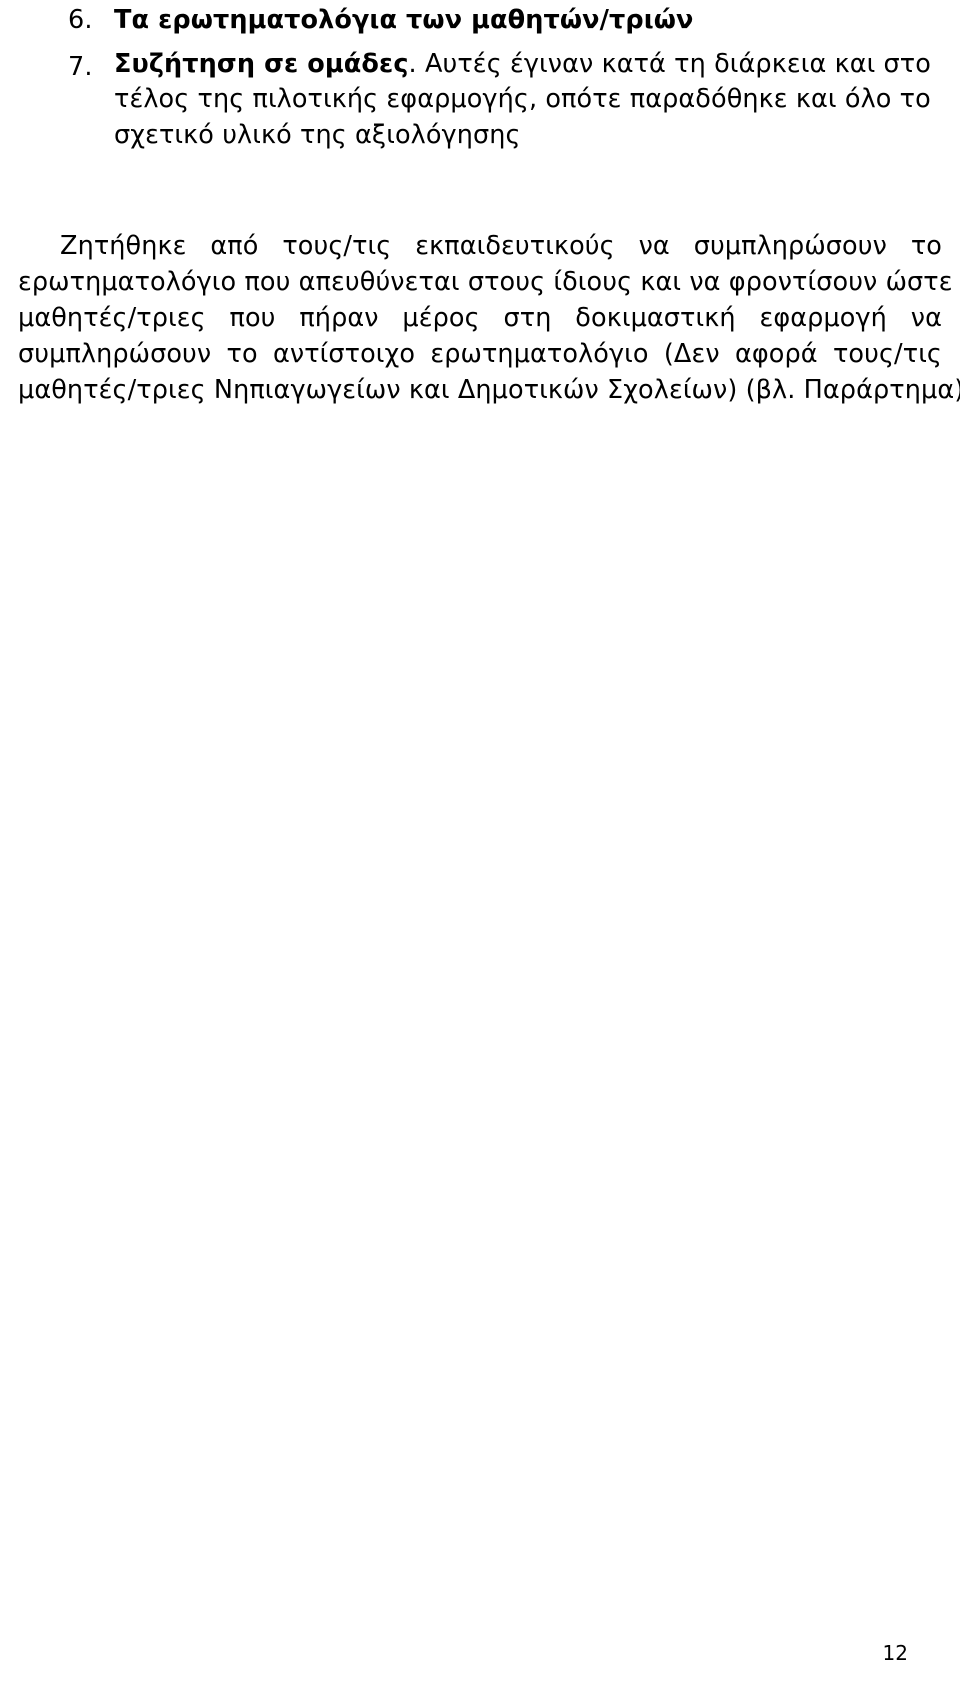 This screenshot has height=1693, width=960. I want to click on page-number: 12, so click(895, 1653).